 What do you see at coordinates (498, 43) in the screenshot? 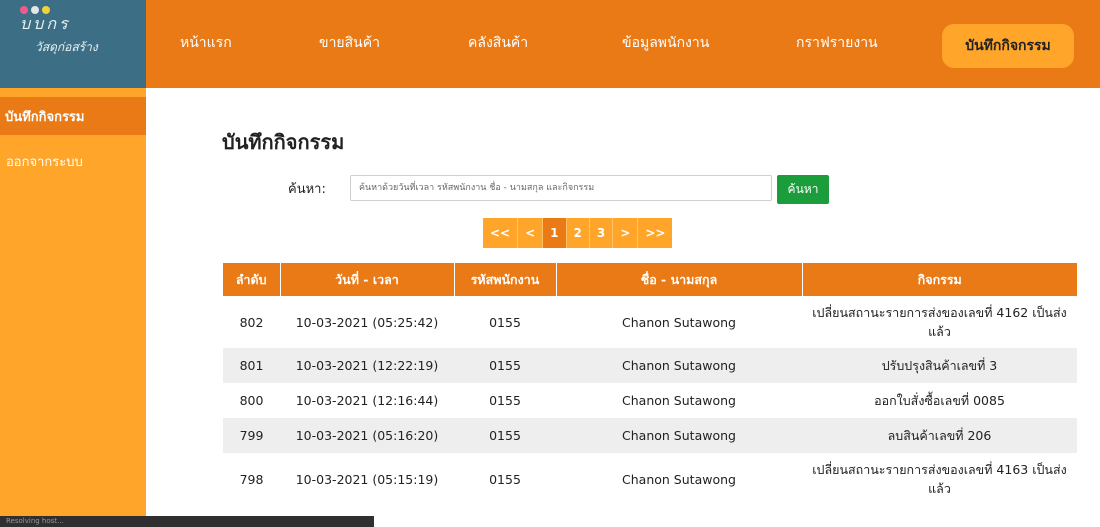
I see `nav-inventory: คลังสินค้า` at bounding box center [498, 43].